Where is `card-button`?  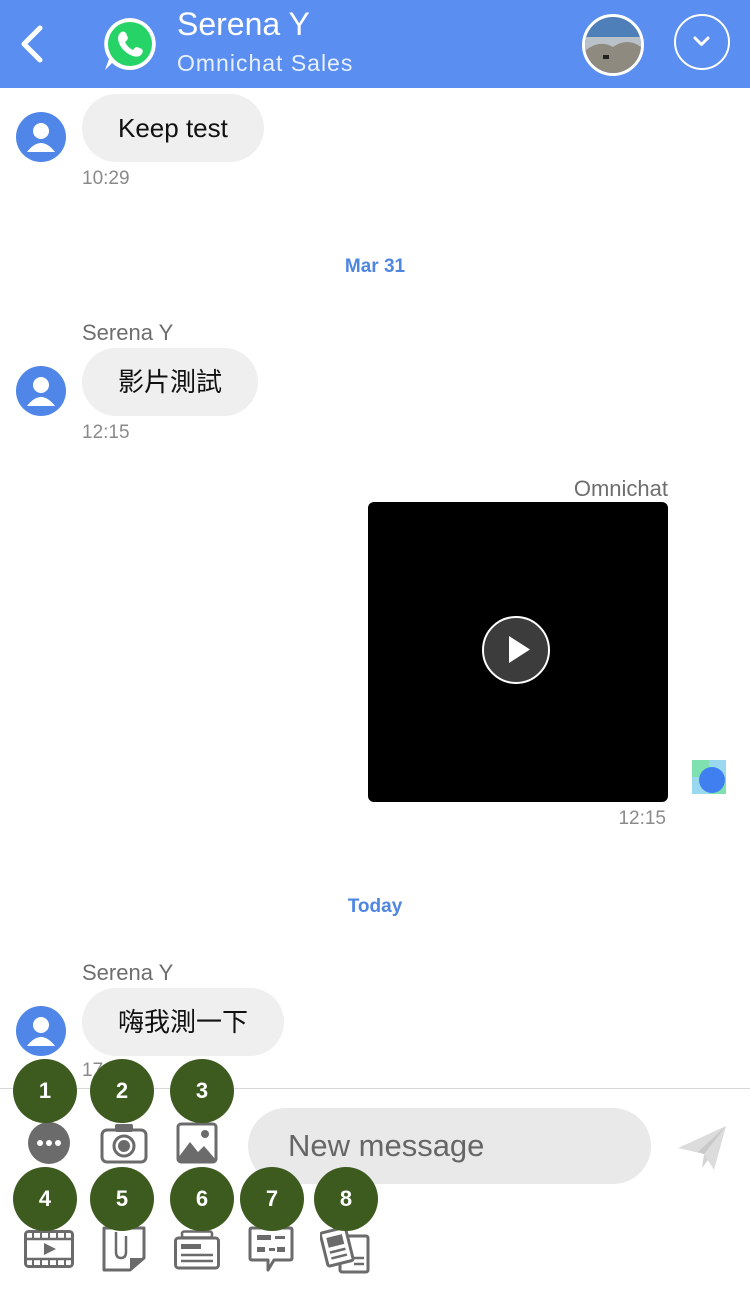
card-button is located at coordinates (197, 1250).